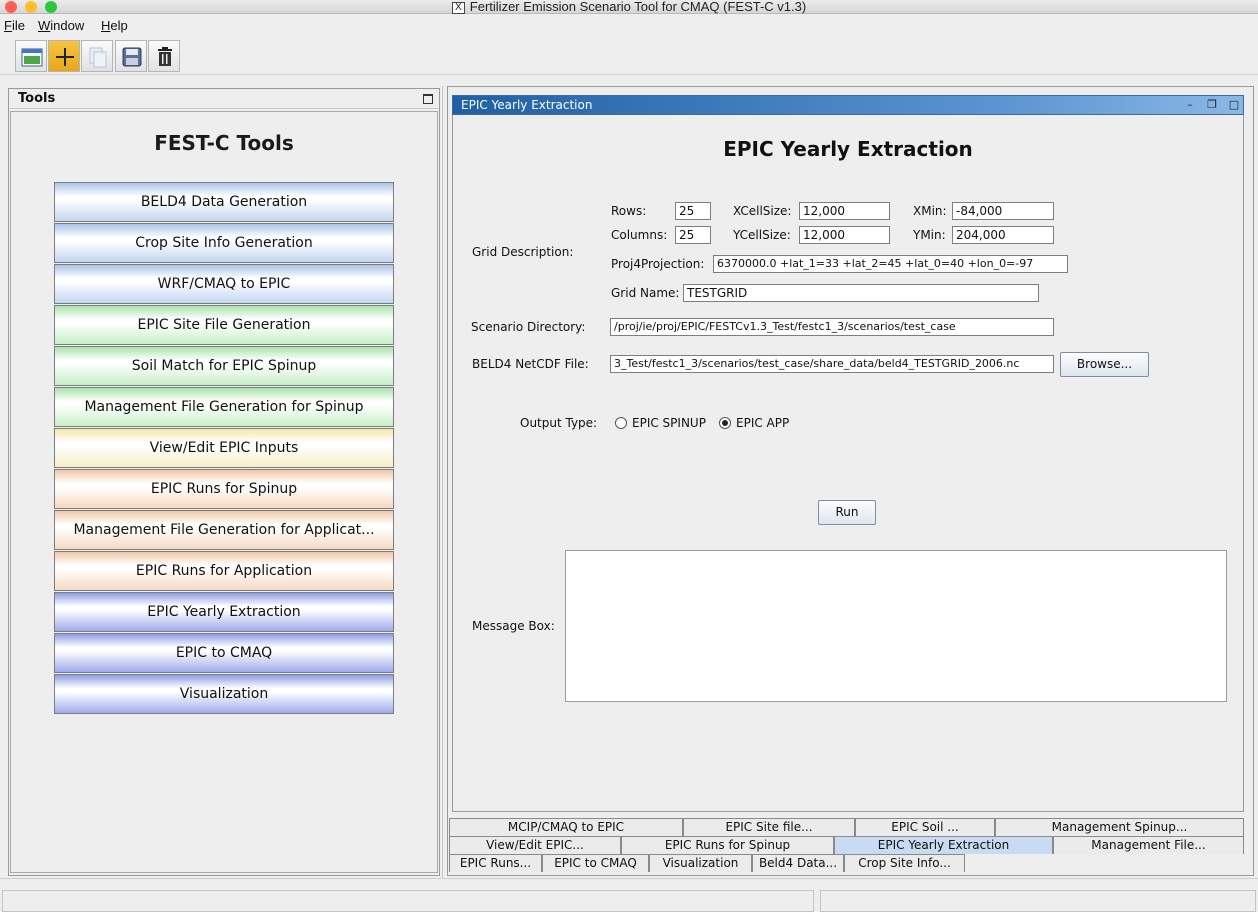 The width and height of the screenshot is (1258, 912). I want to click on copy-button, so click(97, 56).